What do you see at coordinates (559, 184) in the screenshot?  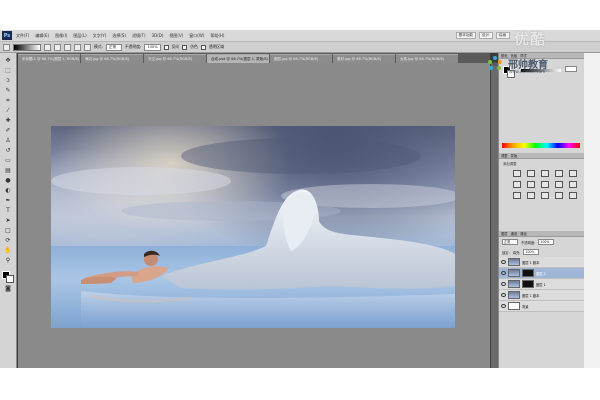 I see `photo-filter-icon` at bounding box center [559, 184].